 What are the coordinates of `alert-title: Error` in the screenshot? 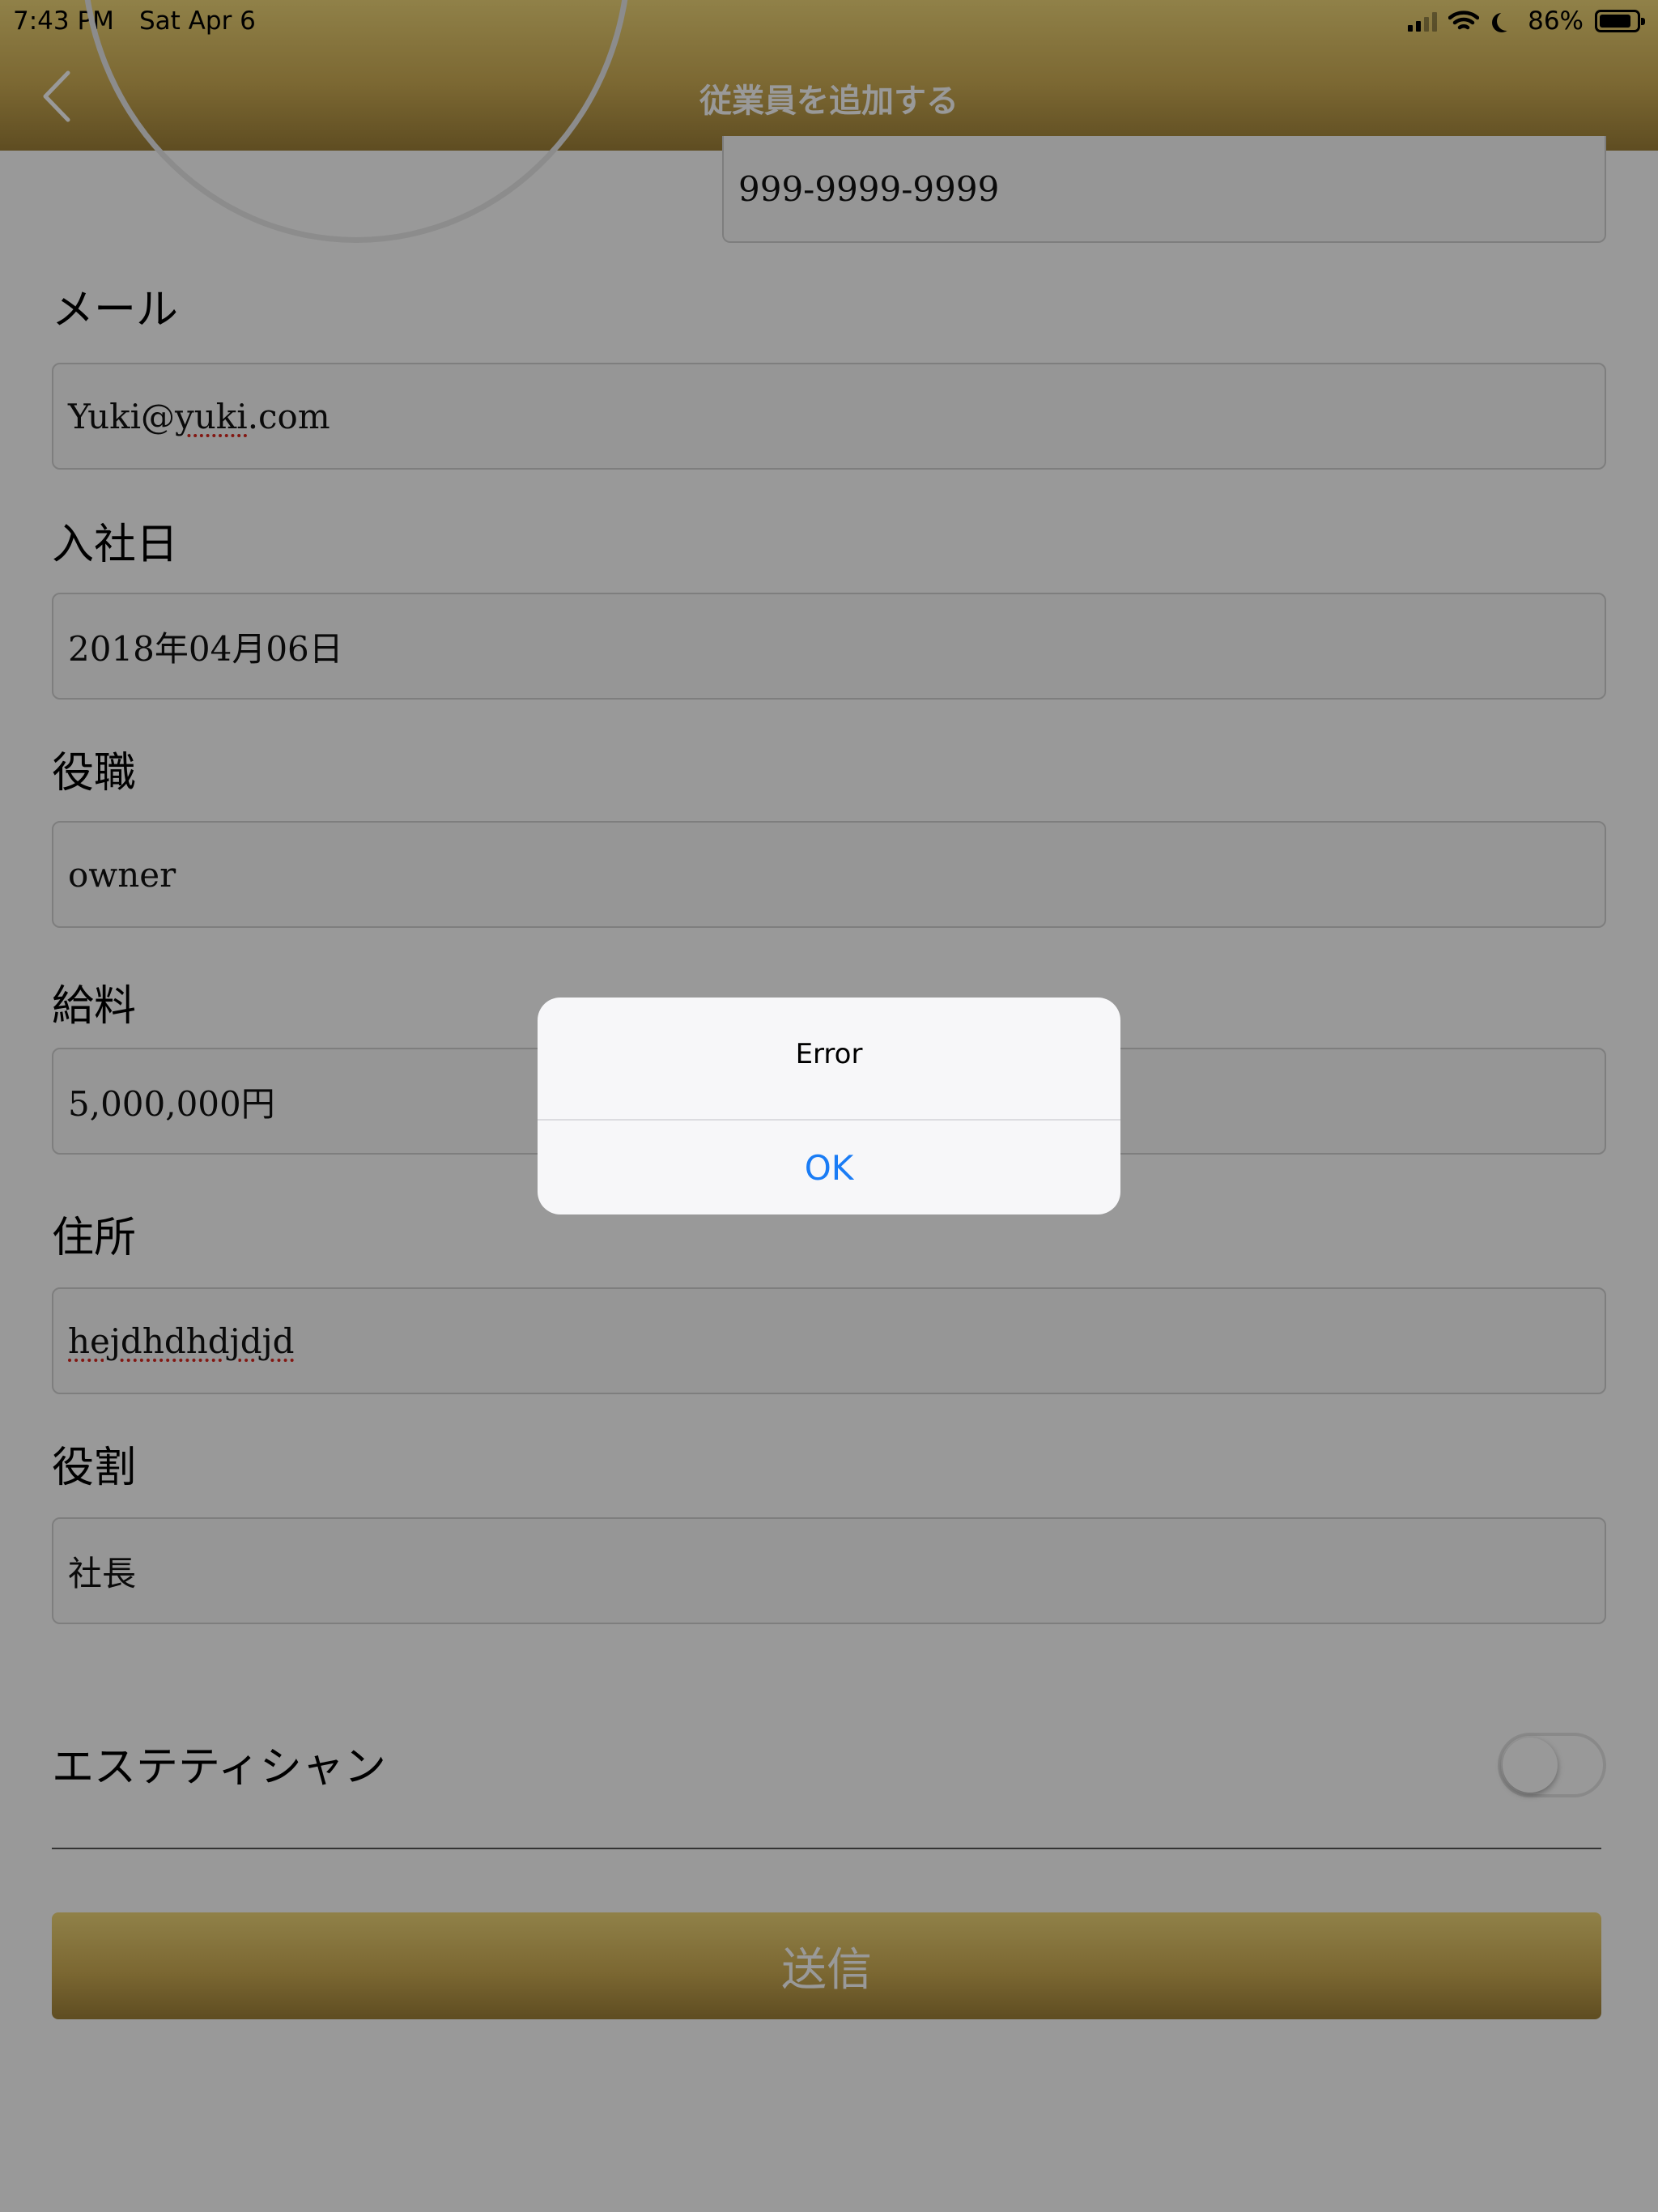 It's located at (829, 1054).